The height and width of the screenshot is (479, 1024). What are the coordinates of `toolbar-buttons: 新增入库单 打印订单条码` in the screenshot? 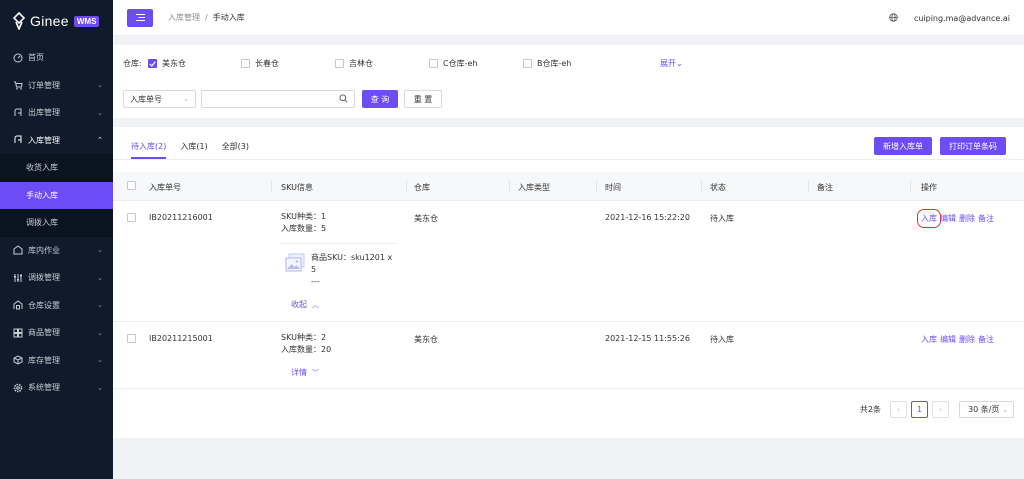 It's located at (936, 146).